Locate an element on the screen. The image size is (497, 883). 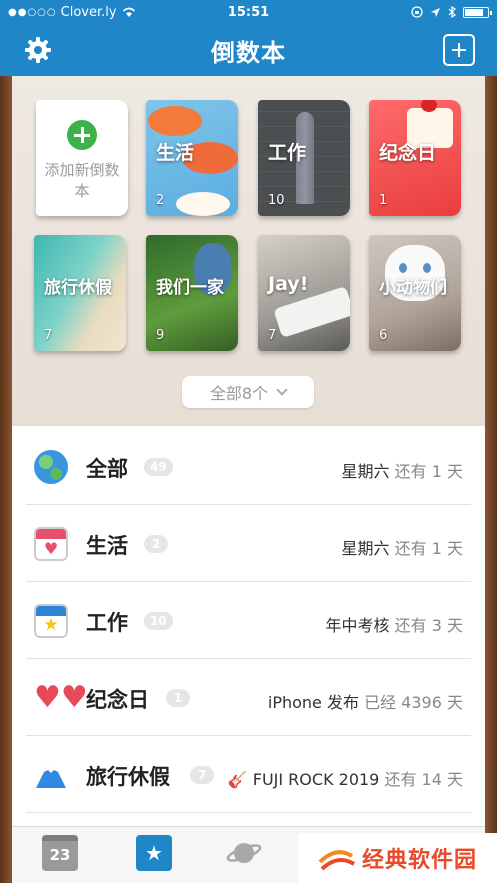
add-countdown-button is located at coordinates (459, 50).